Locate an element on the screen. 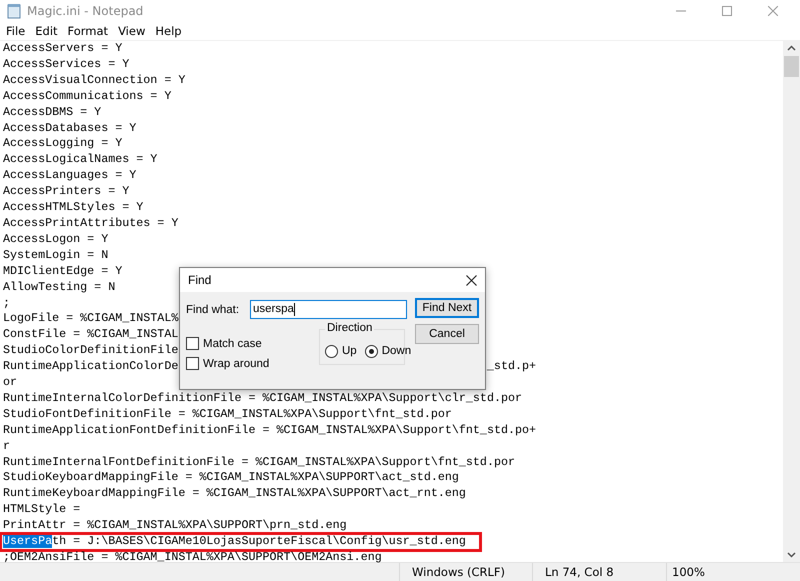 The image size is (800, 581). text-line: AccessVisualConnection = Y is located at coordinates (94, 80).